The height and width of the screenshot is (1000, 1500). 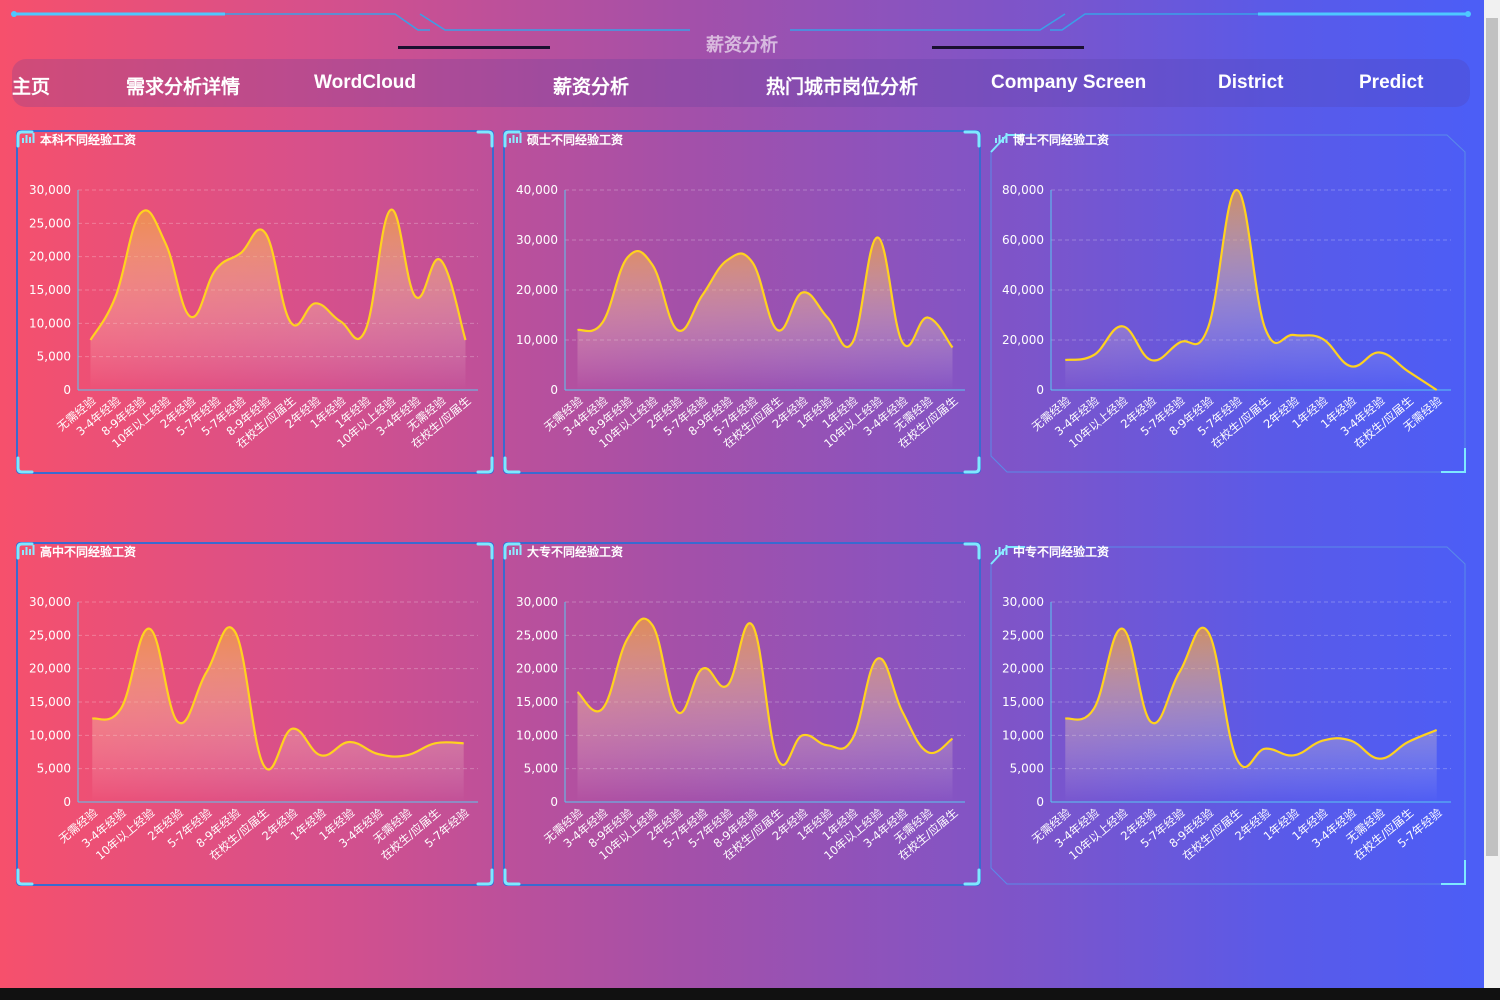 What do you see at coordinates (591, 85) in the screenshot?
I see `nav-item-salary-analysis: 薪资分析` at bounding box center [591, 85].